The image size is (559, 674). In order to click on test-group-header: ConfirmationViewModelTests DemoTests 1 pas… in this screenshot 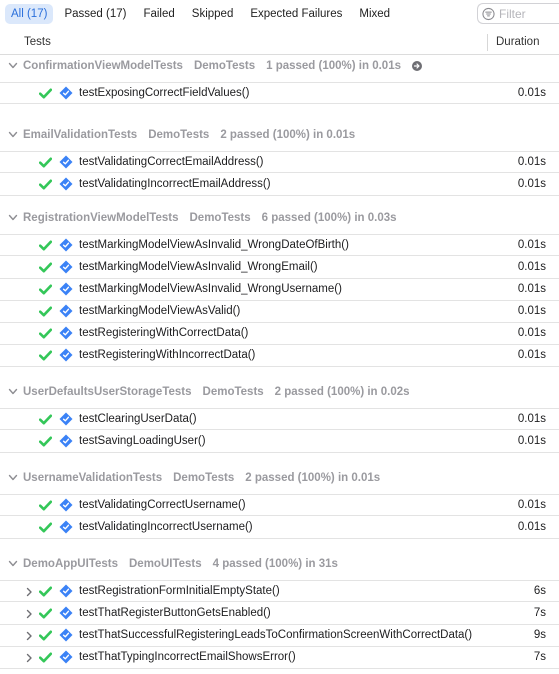, I will do `click(279, 67)`.